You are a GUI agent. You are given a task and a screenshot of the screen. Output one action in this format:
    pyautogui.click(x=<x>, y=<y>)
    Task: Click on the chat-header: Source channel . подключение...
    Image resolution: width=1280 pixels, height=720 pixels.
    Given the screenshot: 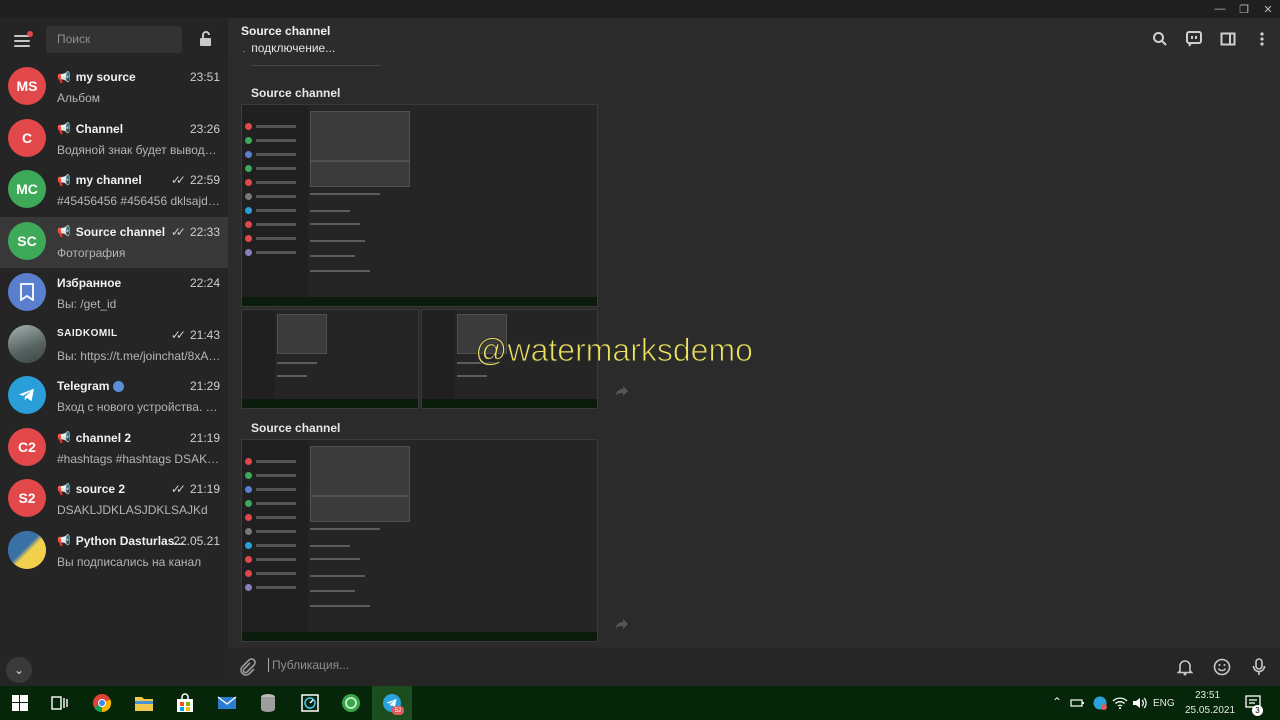 What is the action you would take?
    pyautogui.click(x=754, y=40)
    